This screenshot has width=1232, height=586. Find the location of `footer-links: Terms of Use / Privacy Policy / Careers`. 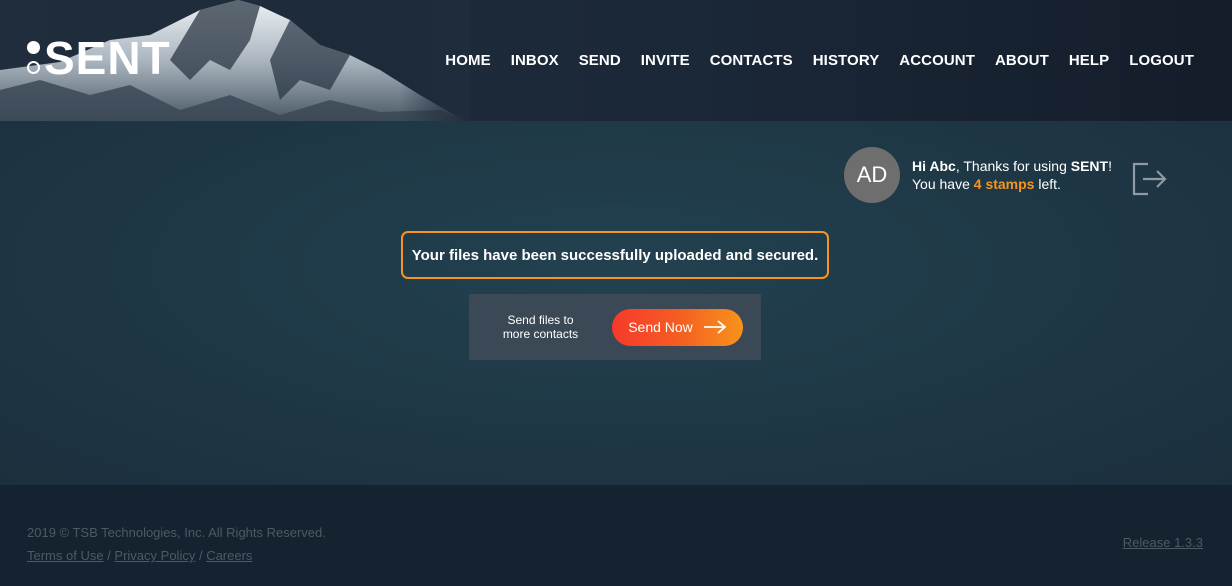

footer-links: Terms of Use / Privacy Policy / Careers is located at coordinates (139, 555).